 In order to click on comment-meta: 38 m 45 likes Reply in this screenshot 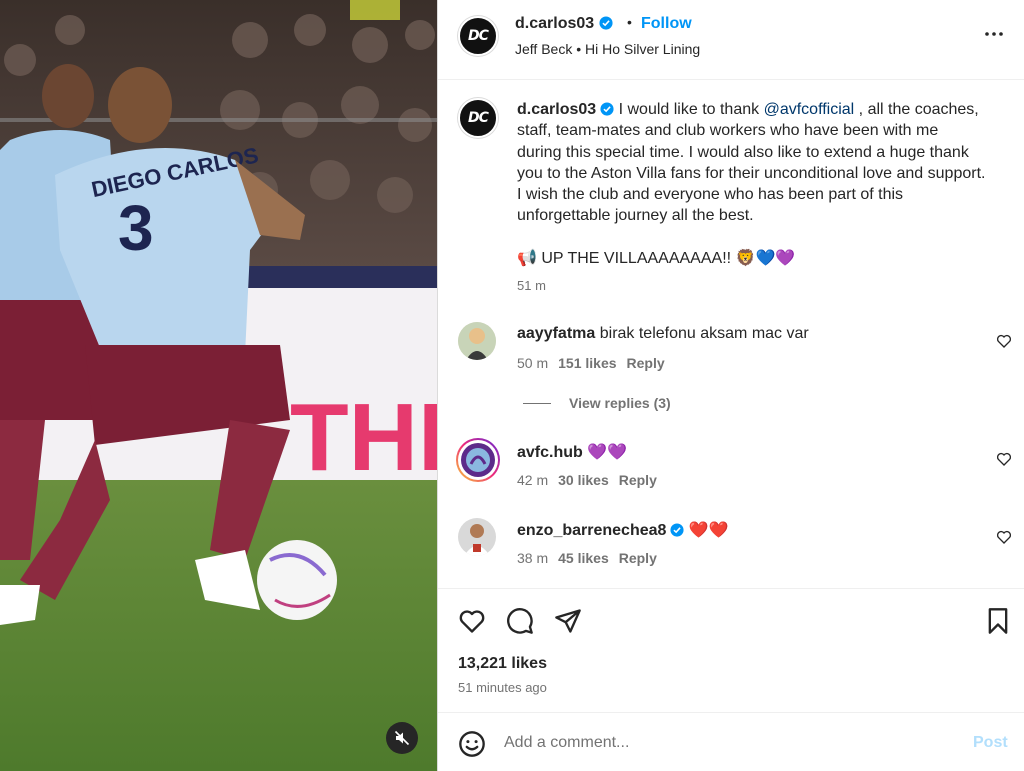, I will do `click(587, 558)`.